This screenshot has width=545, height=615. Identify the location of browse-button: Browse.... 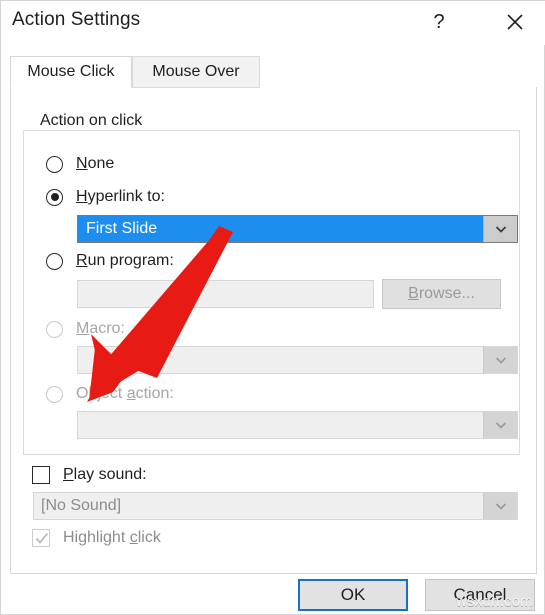
(441, 294).